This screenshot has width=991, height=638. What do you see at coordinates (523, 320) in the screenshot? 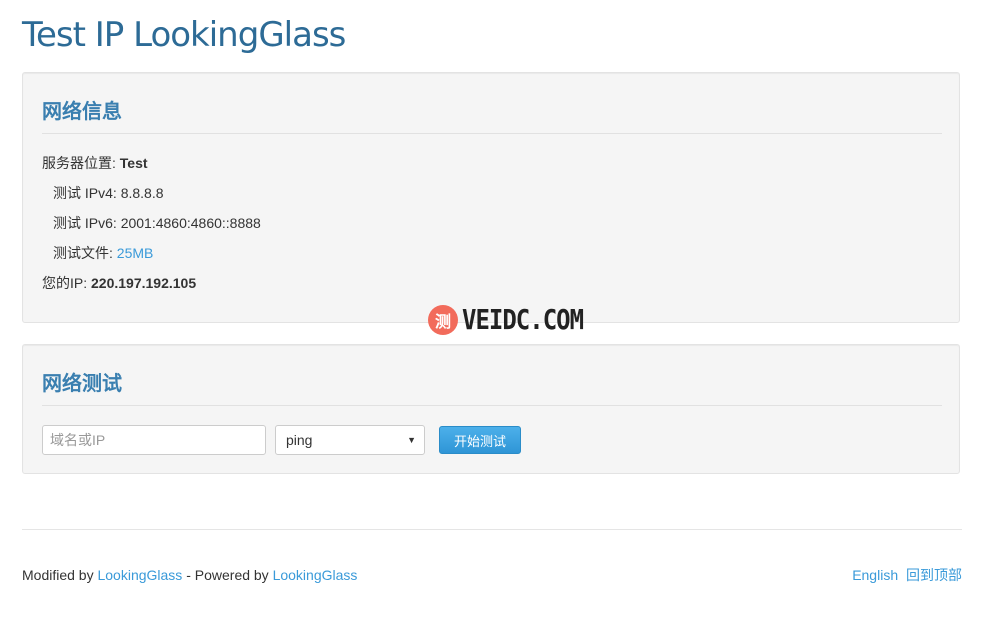
I see `watermark-text: VEIDC.COM` at bounding box center [523, 320].